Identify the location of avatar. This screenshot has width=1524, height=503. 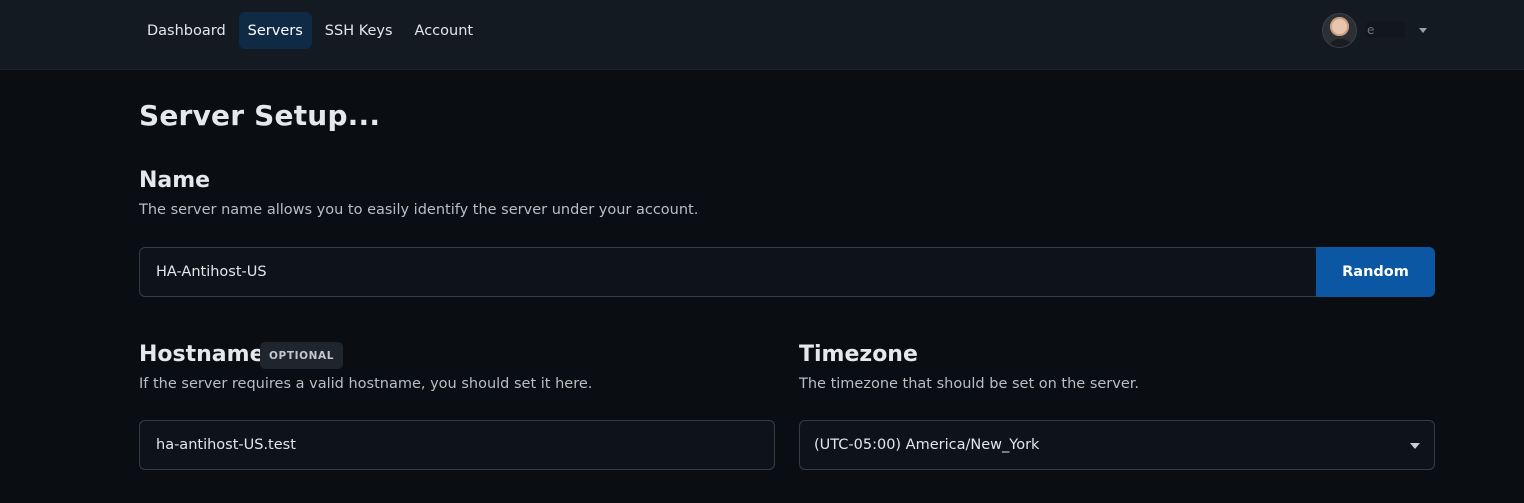
(1339, 30).